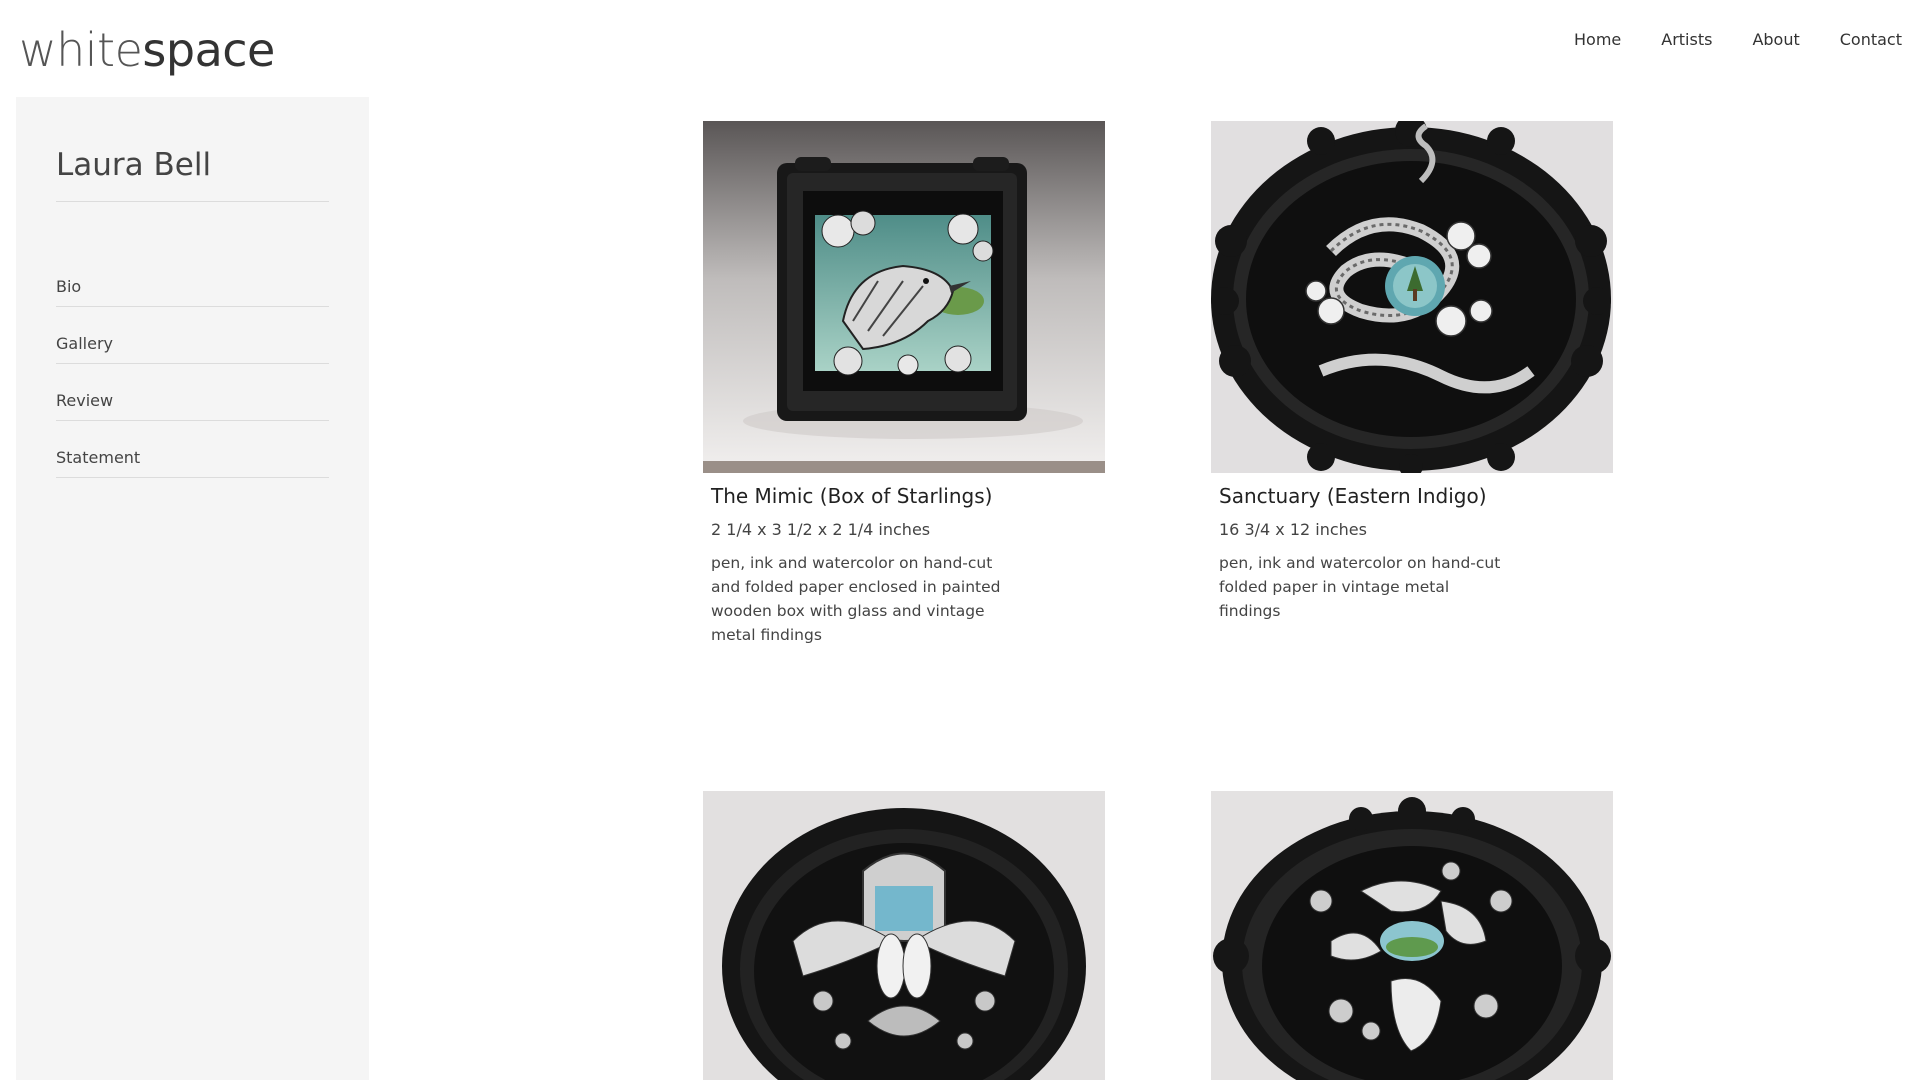 This screenshot has width=1920, height=1080. Describe the element at coordinates (1293, 529) in the screenshot. I see `artwork-dimensions: 16 3/4 x 12 inches` at that location.